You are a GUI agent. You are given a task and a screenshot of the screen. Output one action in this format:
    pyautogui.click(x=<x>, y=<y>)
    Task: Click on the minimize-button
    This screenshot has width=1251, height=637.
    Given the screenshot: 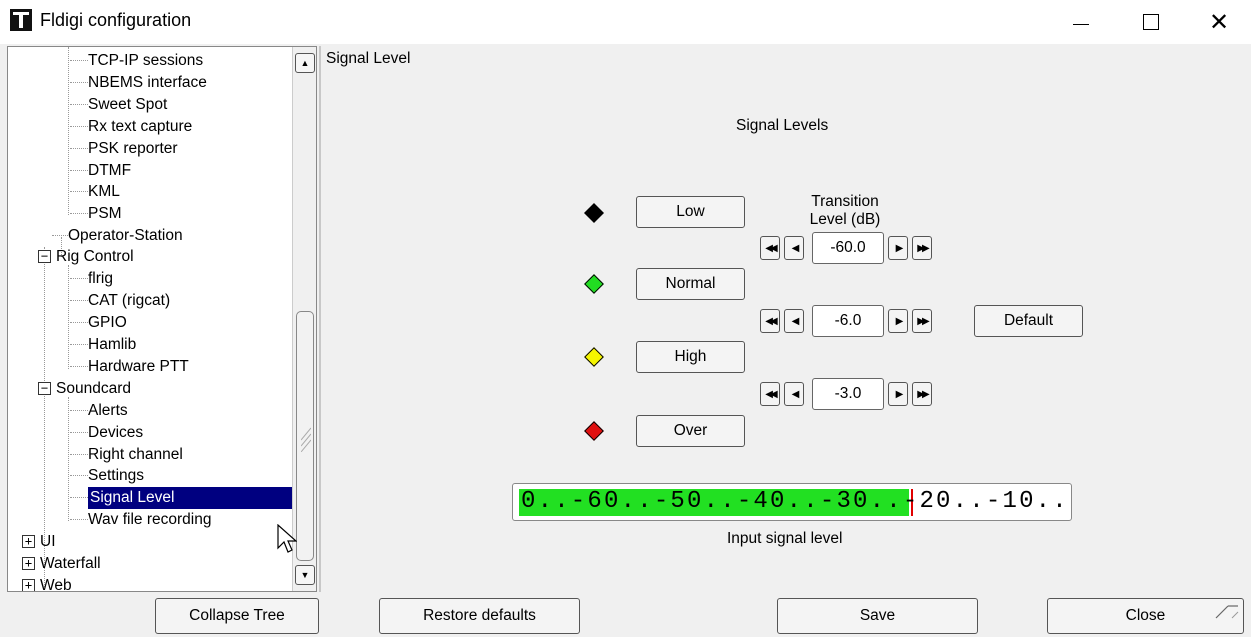 What is the action you would take?
    pyautogui.click(x=1081, y=22)
    